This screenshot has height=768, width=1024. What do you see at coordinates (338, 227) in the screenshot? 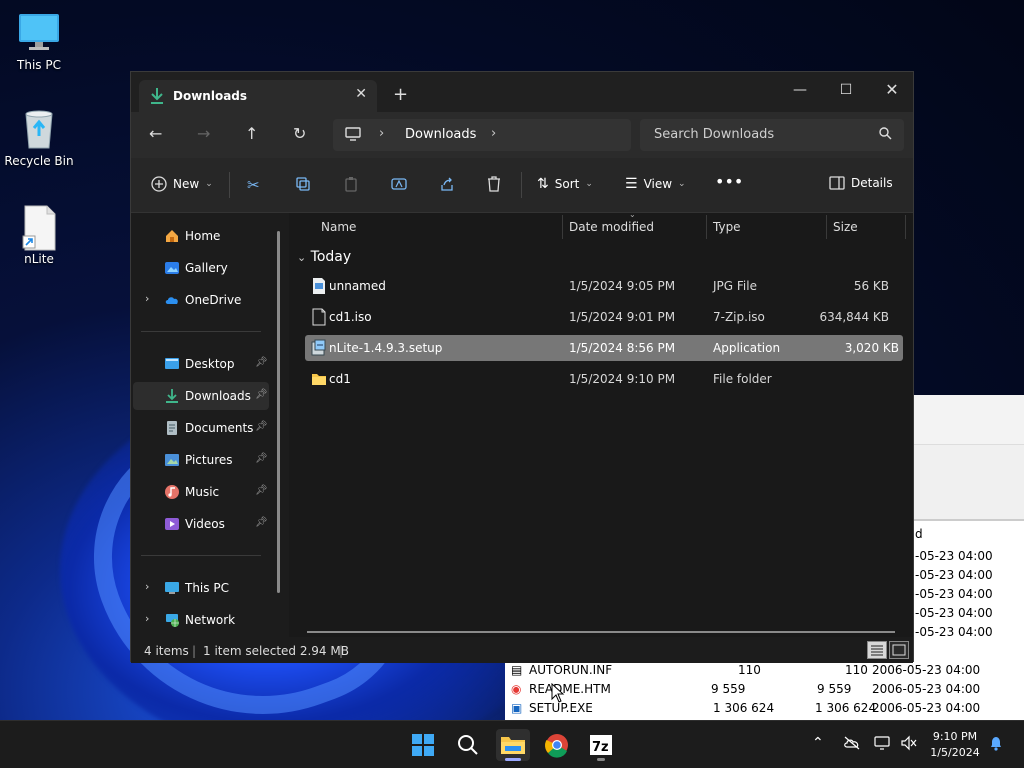
I see `column-header-name: Name` at bounding box center [338, 227].